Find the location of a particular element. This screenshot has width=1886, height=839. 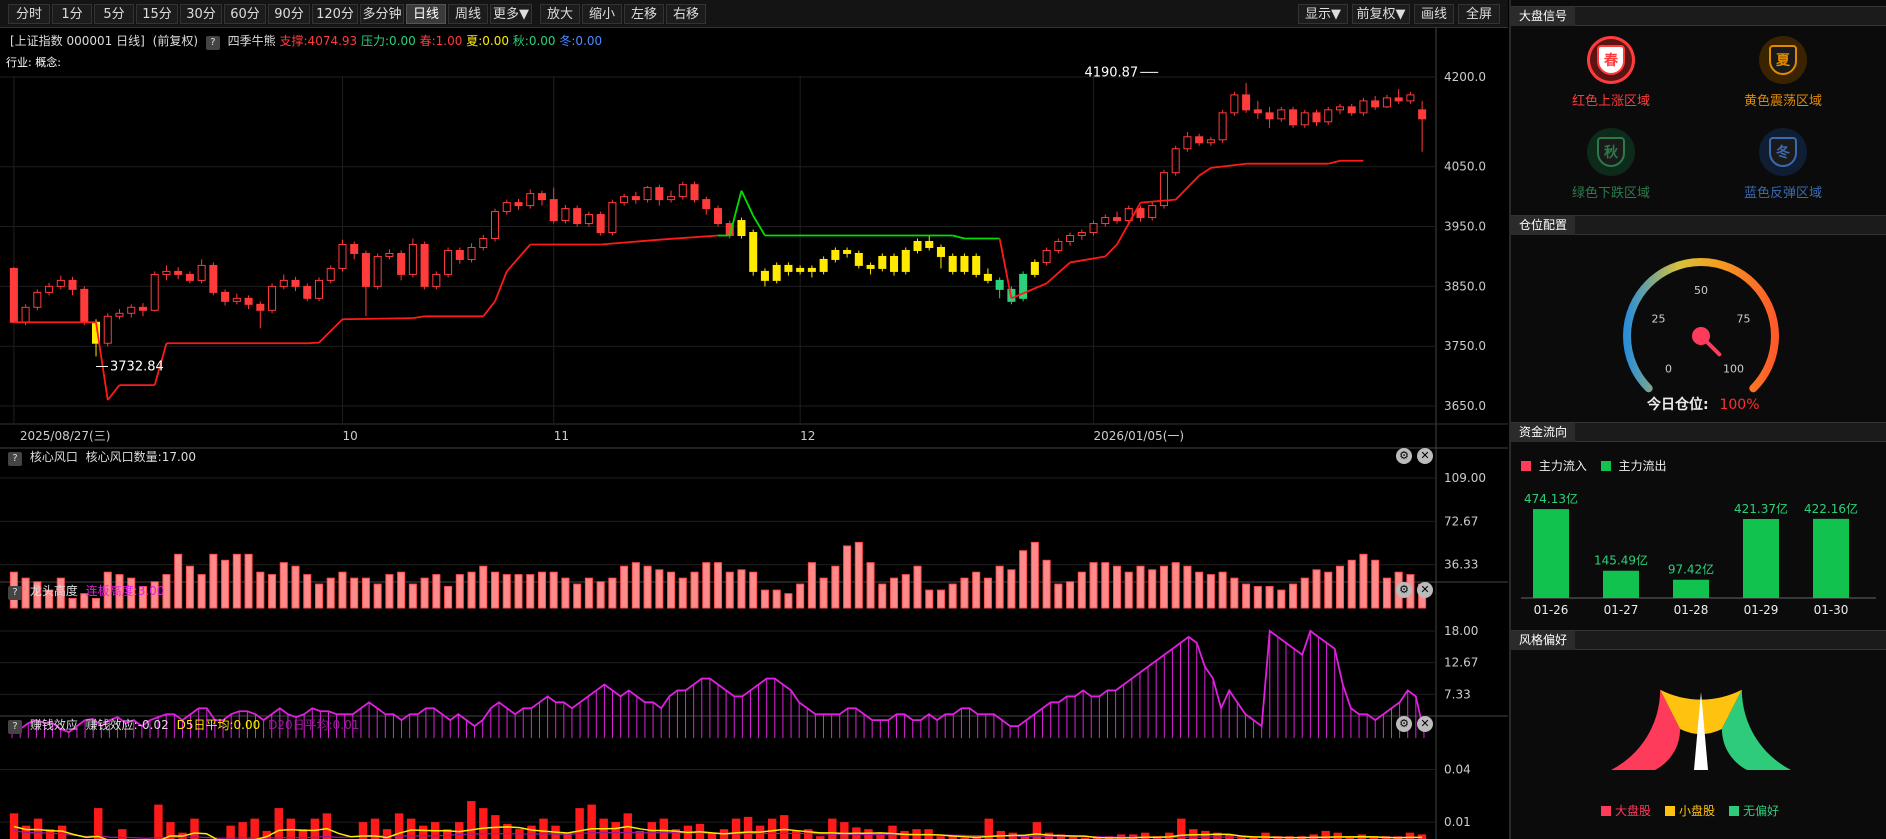

flow-tab: 资金流向 is located at coordinates (1543, 432).